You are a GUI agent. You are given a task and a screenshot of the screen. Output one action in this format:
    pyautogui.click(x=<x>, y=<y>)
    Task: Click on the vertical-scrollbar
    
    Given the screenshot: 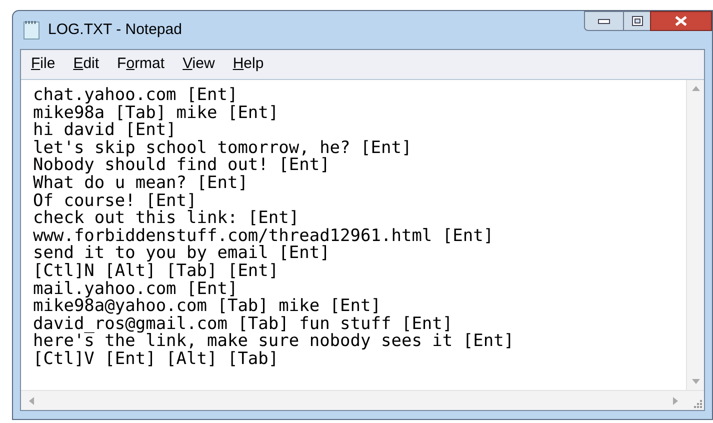 What is the action you would take?
    pyautogui.click(x=695, y=235)
    